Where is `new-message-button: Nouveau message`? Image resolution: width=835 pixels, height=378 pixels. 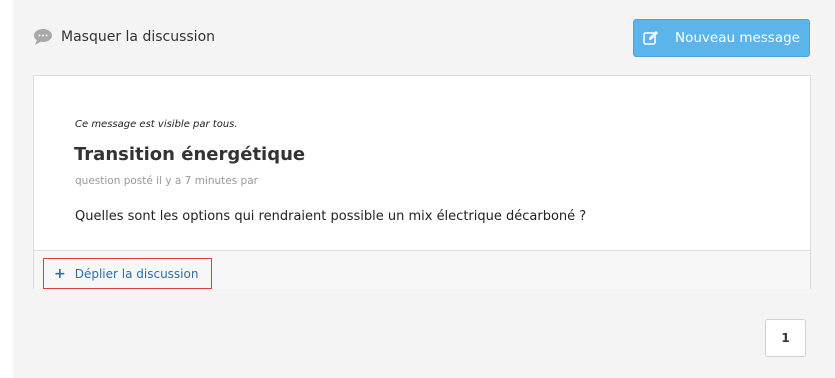 new-message-button: Nouveau message is located at coordinates (721, 38).